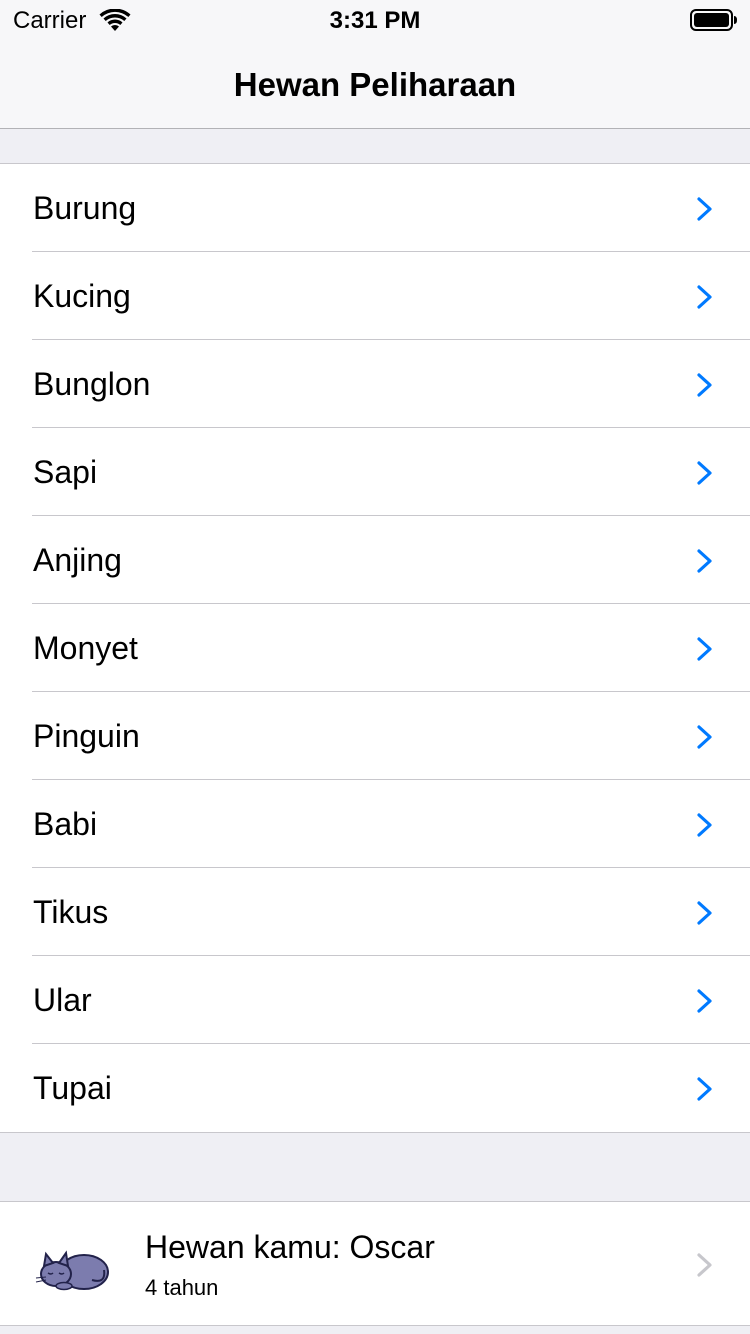  What do you see at coordinates (72, 1270) in the screenshot?
I see `cat-icon` at bounding box center [72, 1270].